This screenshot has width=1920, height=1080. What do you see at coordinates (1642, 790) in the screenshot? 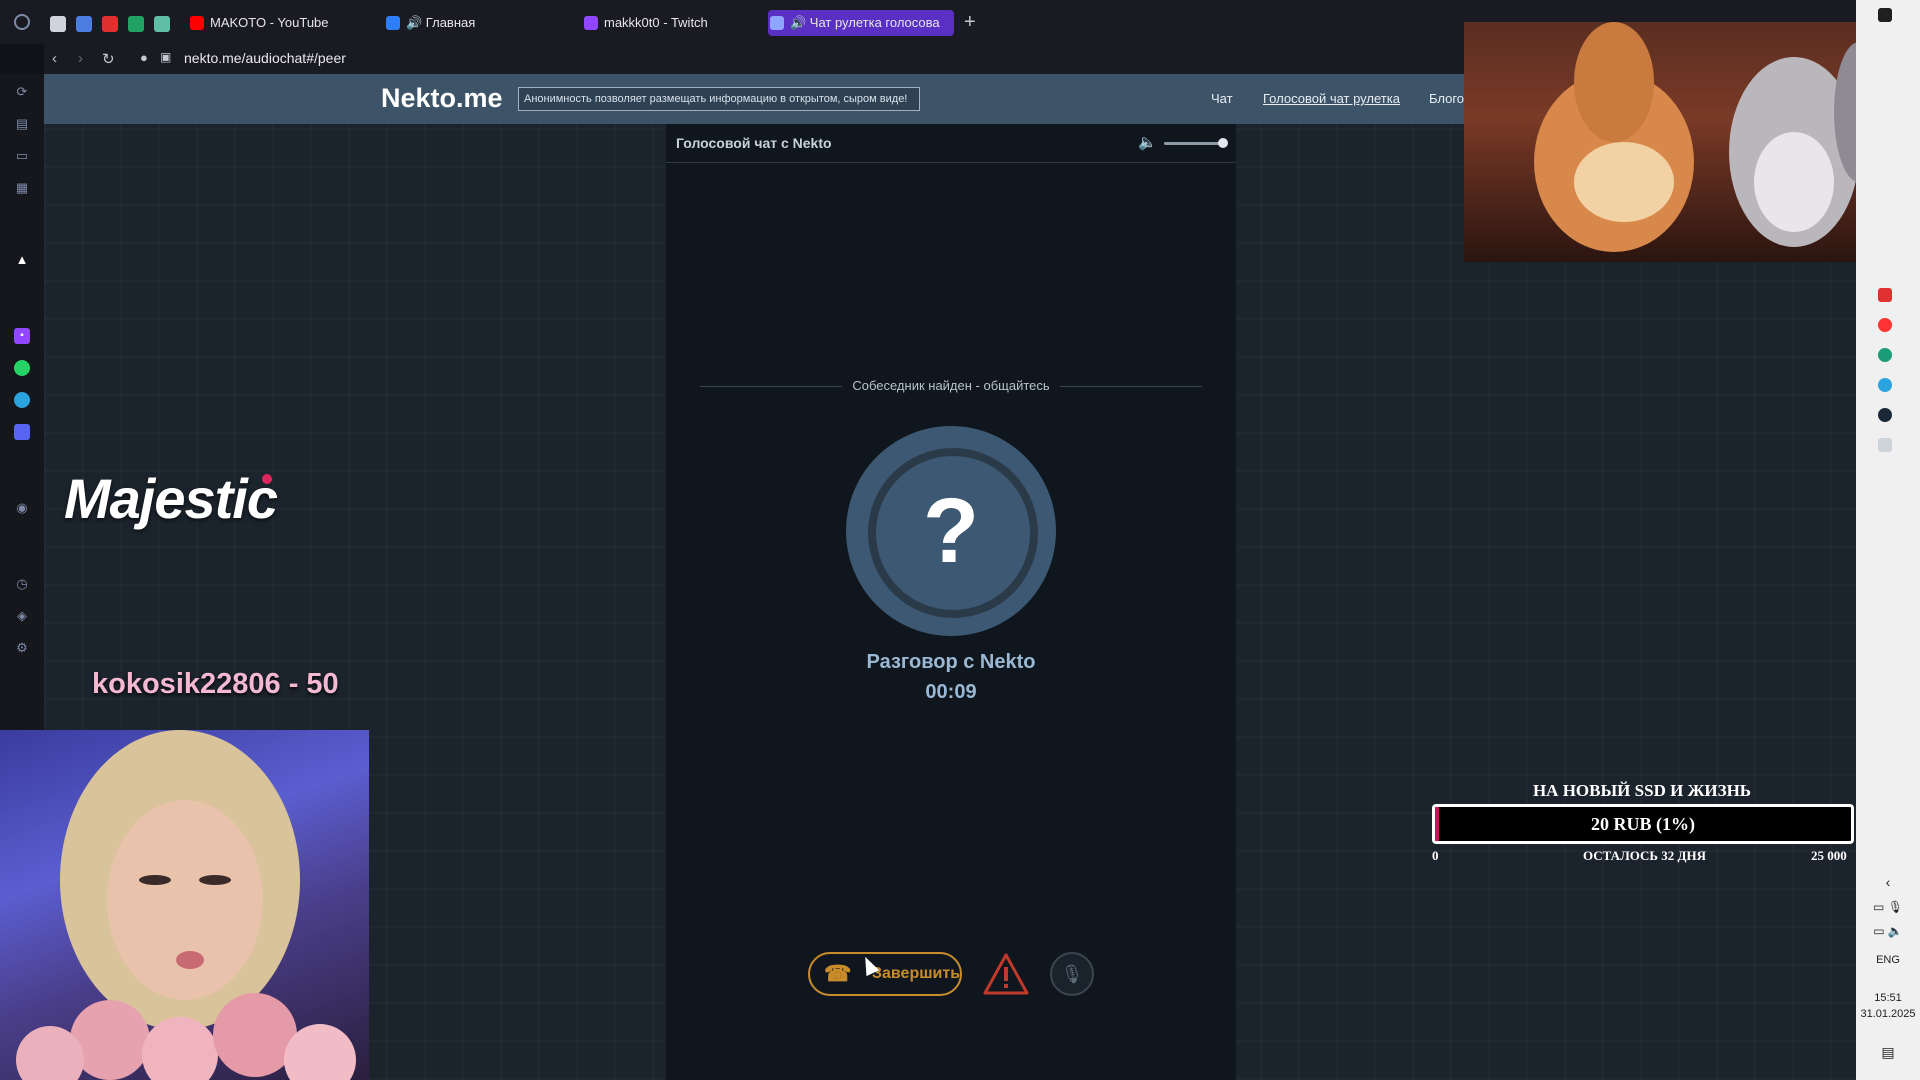
I see `donation-goal-title: НА НОВЫЙ SSD И ЖИЗНЬ` at bounding box center [1642, 790].